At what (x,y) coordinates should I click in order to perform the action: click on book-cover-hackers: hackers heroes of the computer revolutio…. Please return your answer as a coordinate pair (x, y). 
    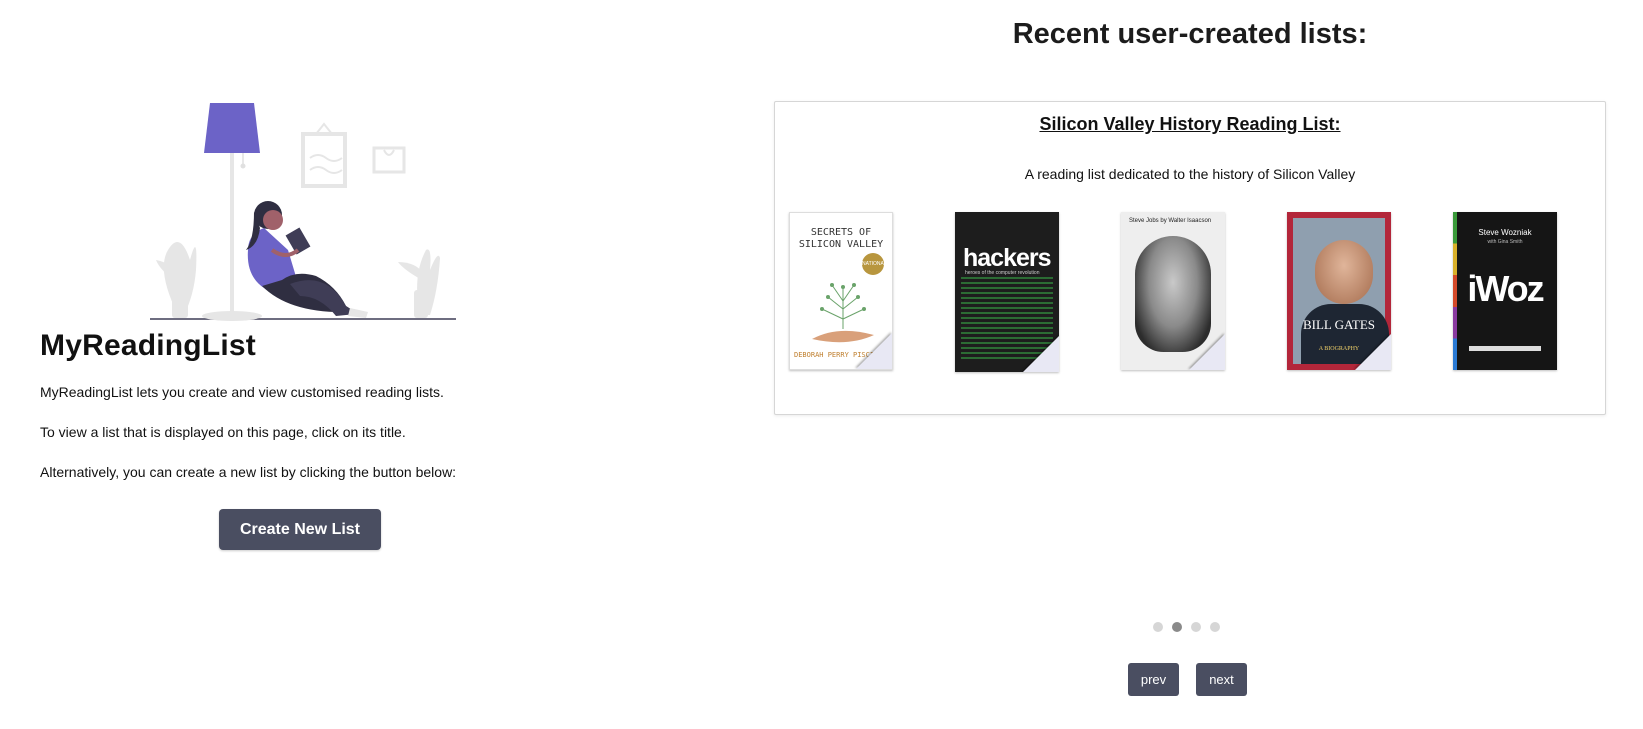
    Looking at the image, I should click on (1007, 292).